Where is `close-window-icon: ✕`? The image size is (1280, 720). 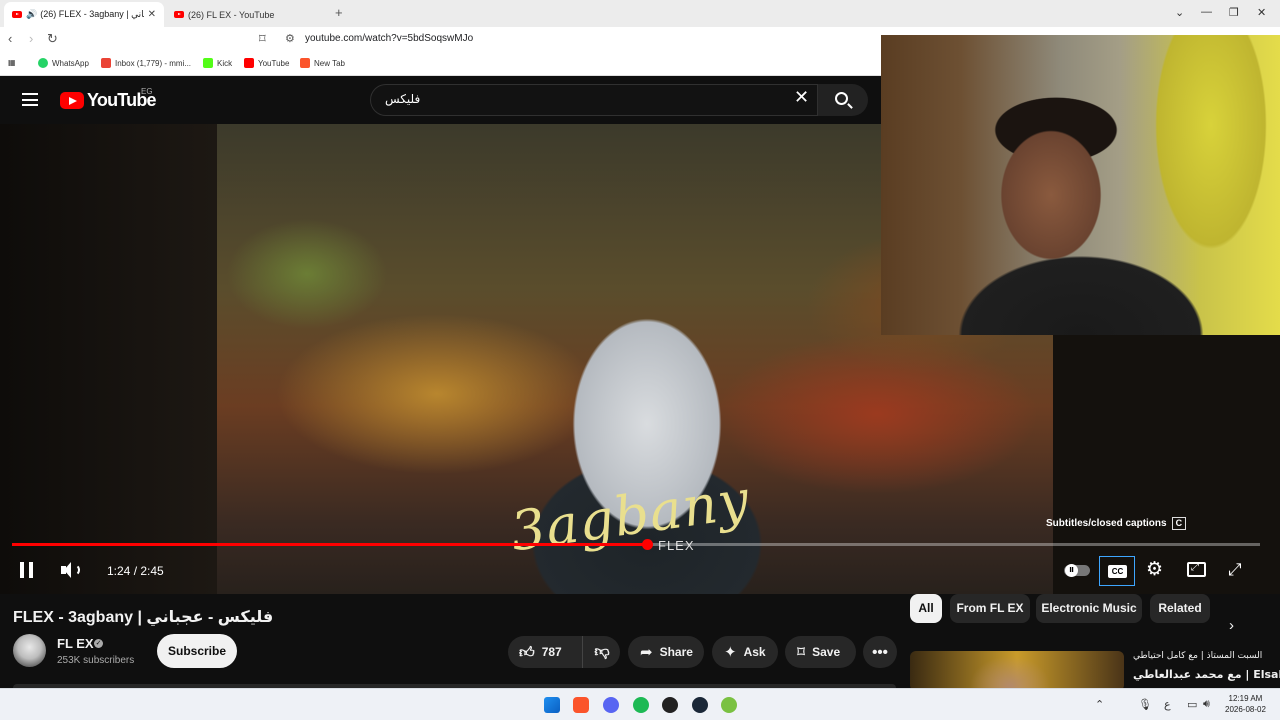 close-window-icon: ✕ is located at coordinates (1261, 12).